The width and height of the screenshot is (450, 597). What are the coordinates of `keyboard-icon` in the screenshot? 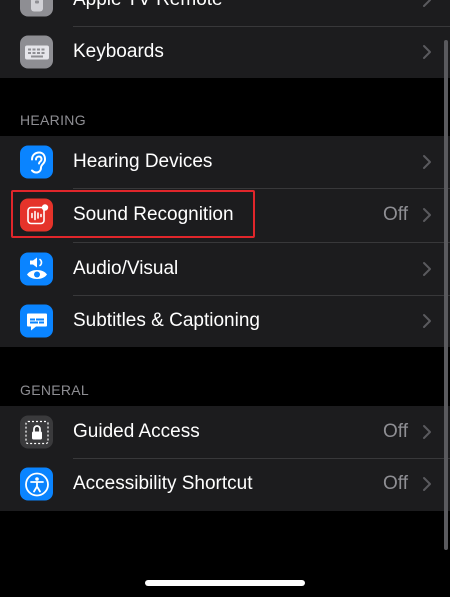 It's located at (36, 52).